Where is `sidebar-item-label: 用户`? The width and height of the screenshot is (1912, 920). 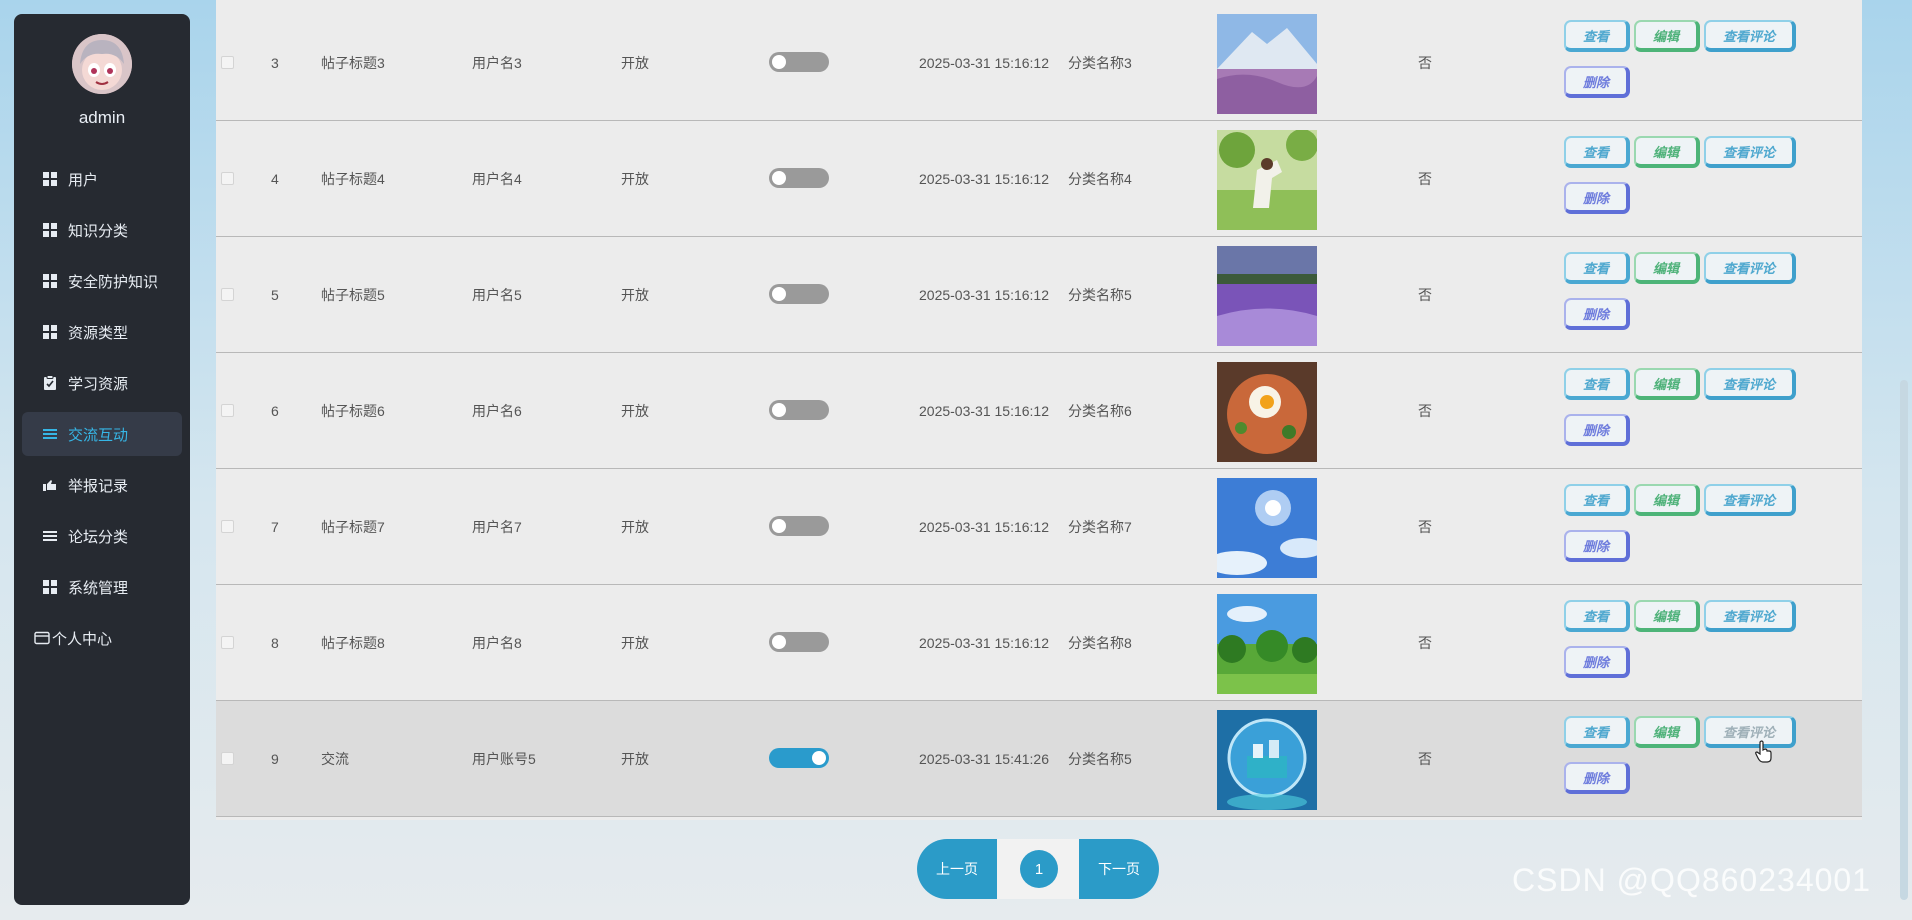 sidebar-item-label: 用户 is located at coordinates (83, 179).